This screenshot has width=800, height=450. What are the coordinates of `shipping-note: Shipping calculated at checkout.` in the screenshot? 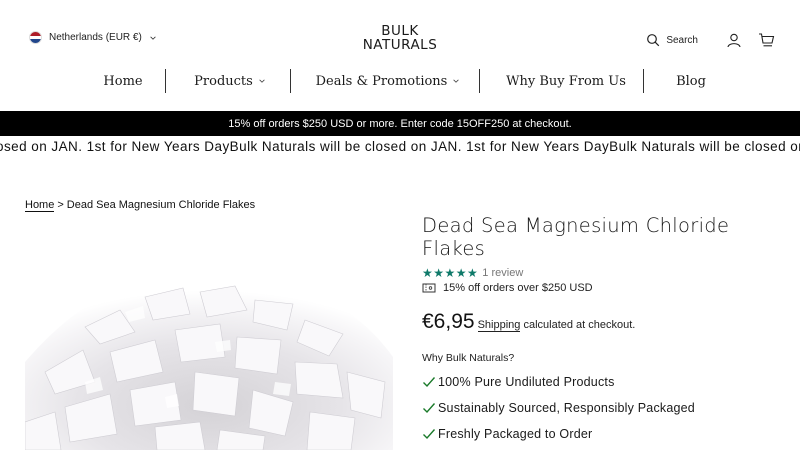 It's located at (556, 325).